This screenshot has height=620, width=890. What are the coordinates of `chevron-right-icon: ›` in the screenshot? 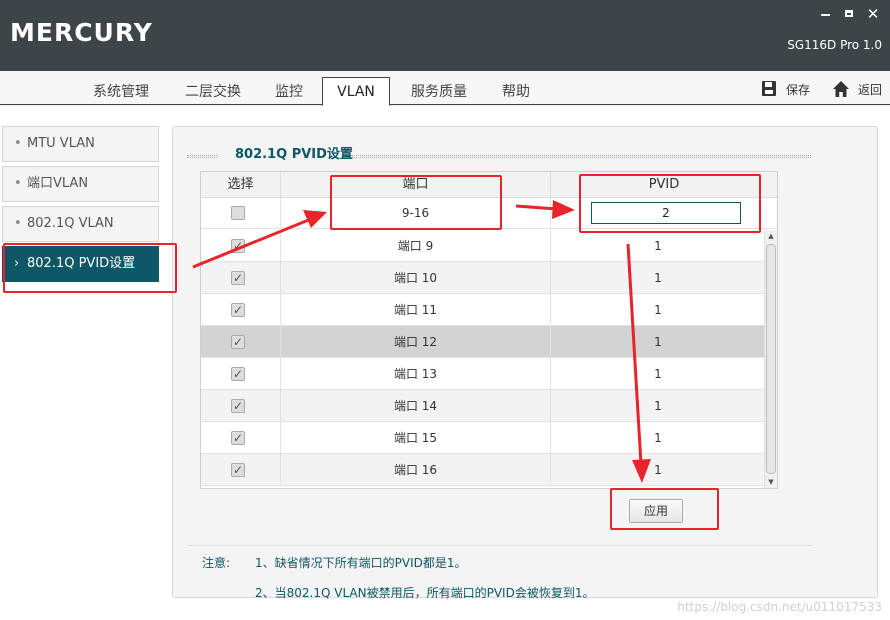 It's located at (17, 263).